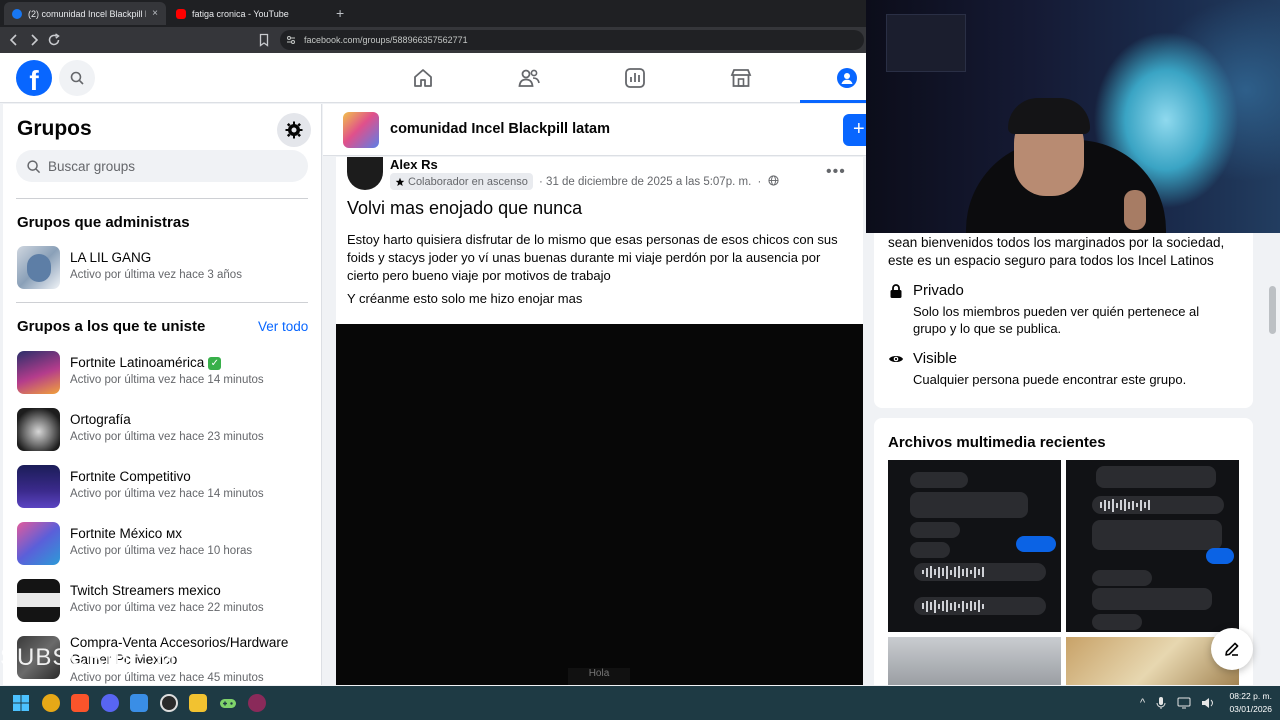  Describe the element at coordinates (51, 703) in the screenshot. I see `coin-app-icon` at that location.